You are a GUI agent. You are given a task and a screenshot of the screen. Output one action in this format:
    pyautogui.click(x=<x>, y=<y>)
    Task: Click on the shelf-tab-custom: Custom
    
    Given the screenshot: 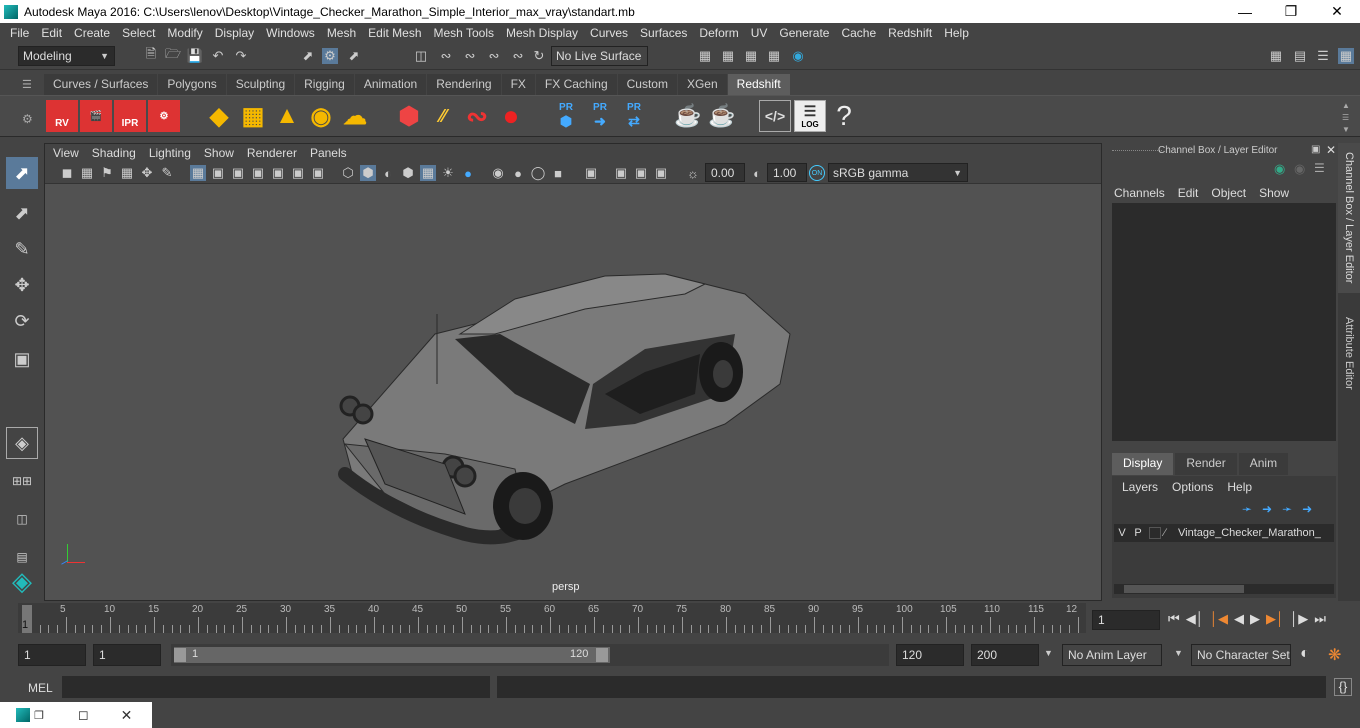 What is the action you would take?
    pyautogui.click(x=647, y=84)
    